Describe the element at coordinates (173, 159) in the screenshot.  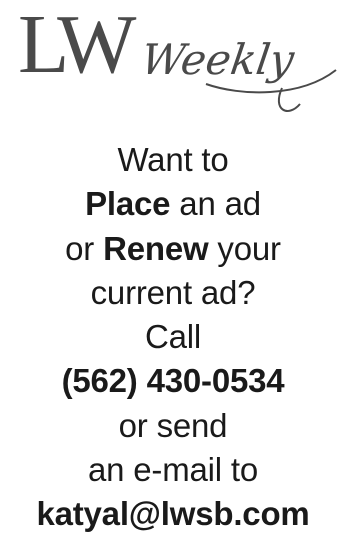
I see `ad-line-want: Want to` at that location.